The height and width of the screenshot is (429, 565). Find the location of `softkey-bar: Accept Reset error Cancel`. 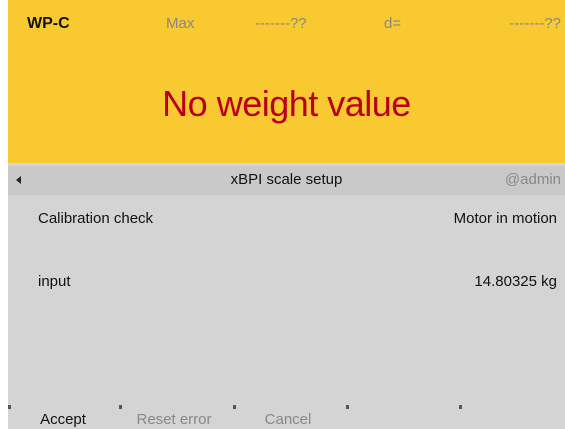

softkey-bar: Accept Reset error Cancel is located at coordinates (286, 417).